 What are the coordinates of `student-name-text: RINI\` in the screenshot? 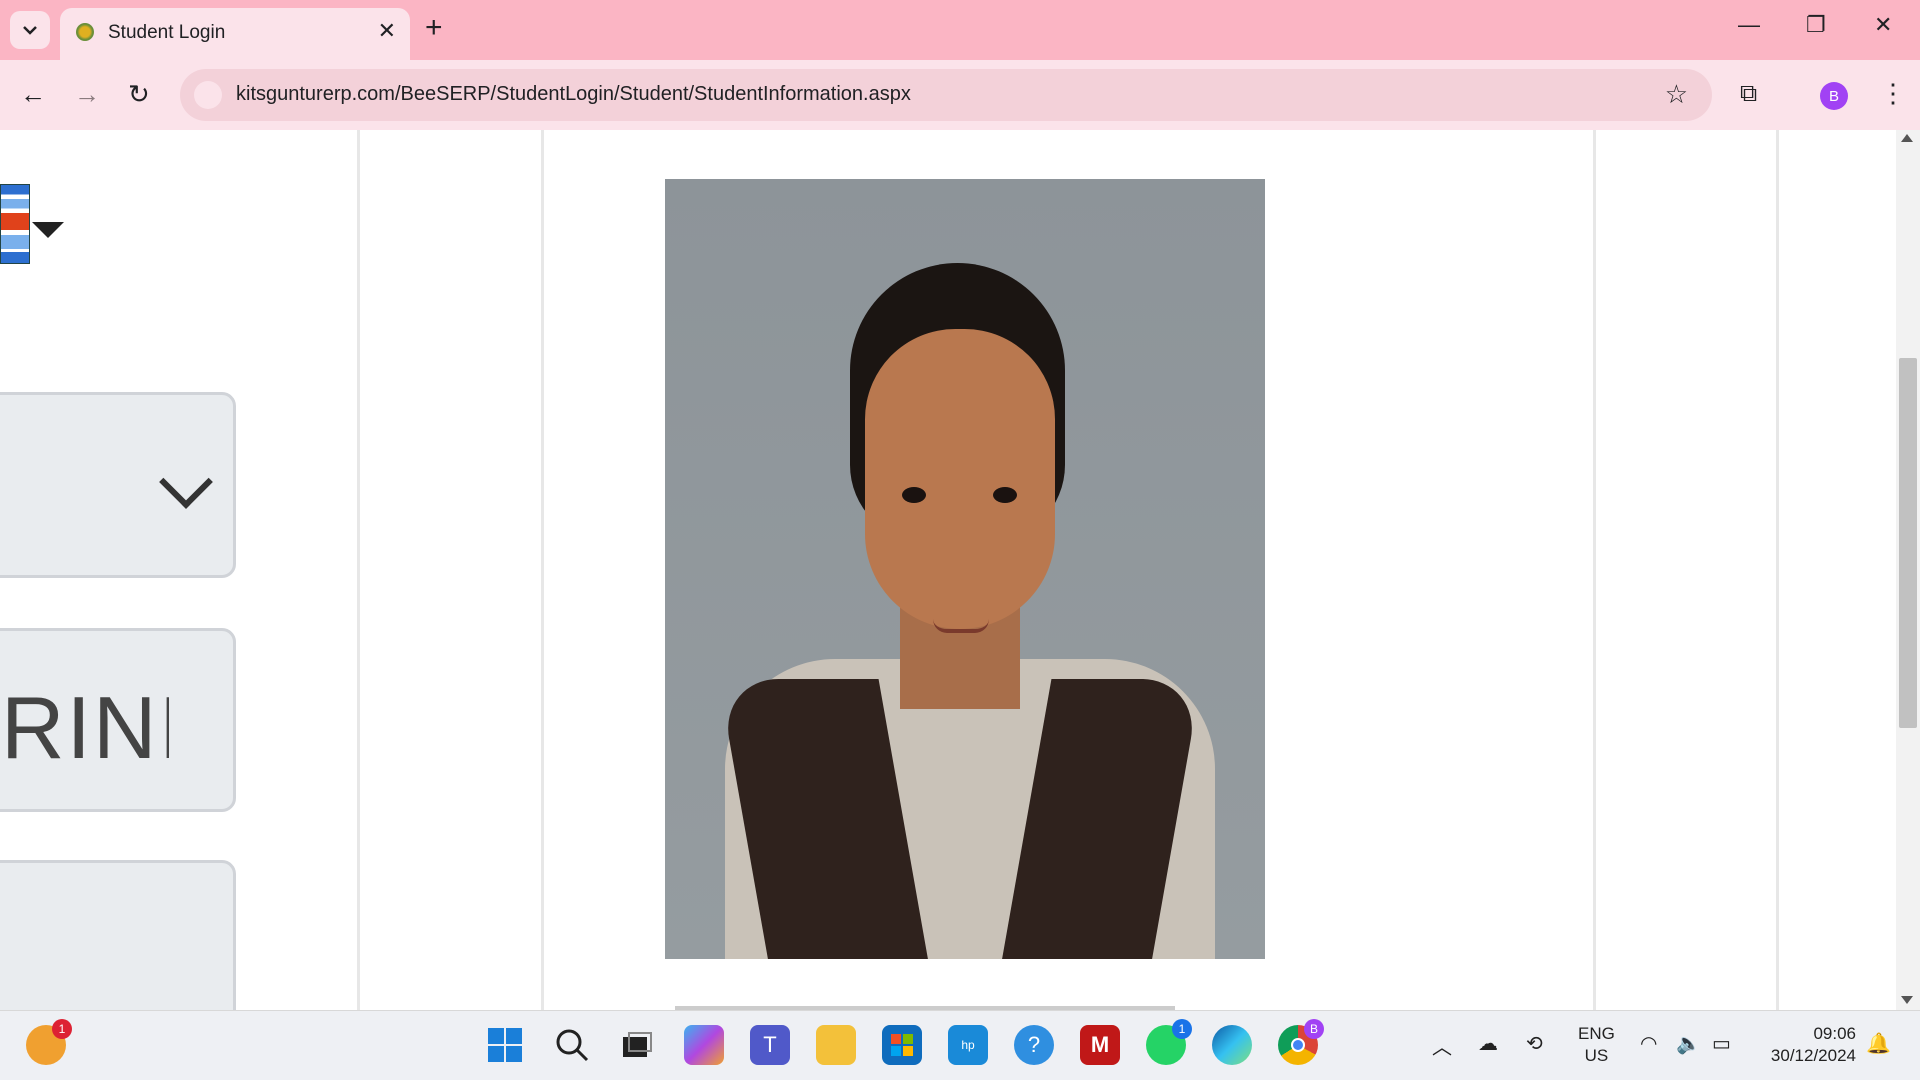 It's located at (85, 727).